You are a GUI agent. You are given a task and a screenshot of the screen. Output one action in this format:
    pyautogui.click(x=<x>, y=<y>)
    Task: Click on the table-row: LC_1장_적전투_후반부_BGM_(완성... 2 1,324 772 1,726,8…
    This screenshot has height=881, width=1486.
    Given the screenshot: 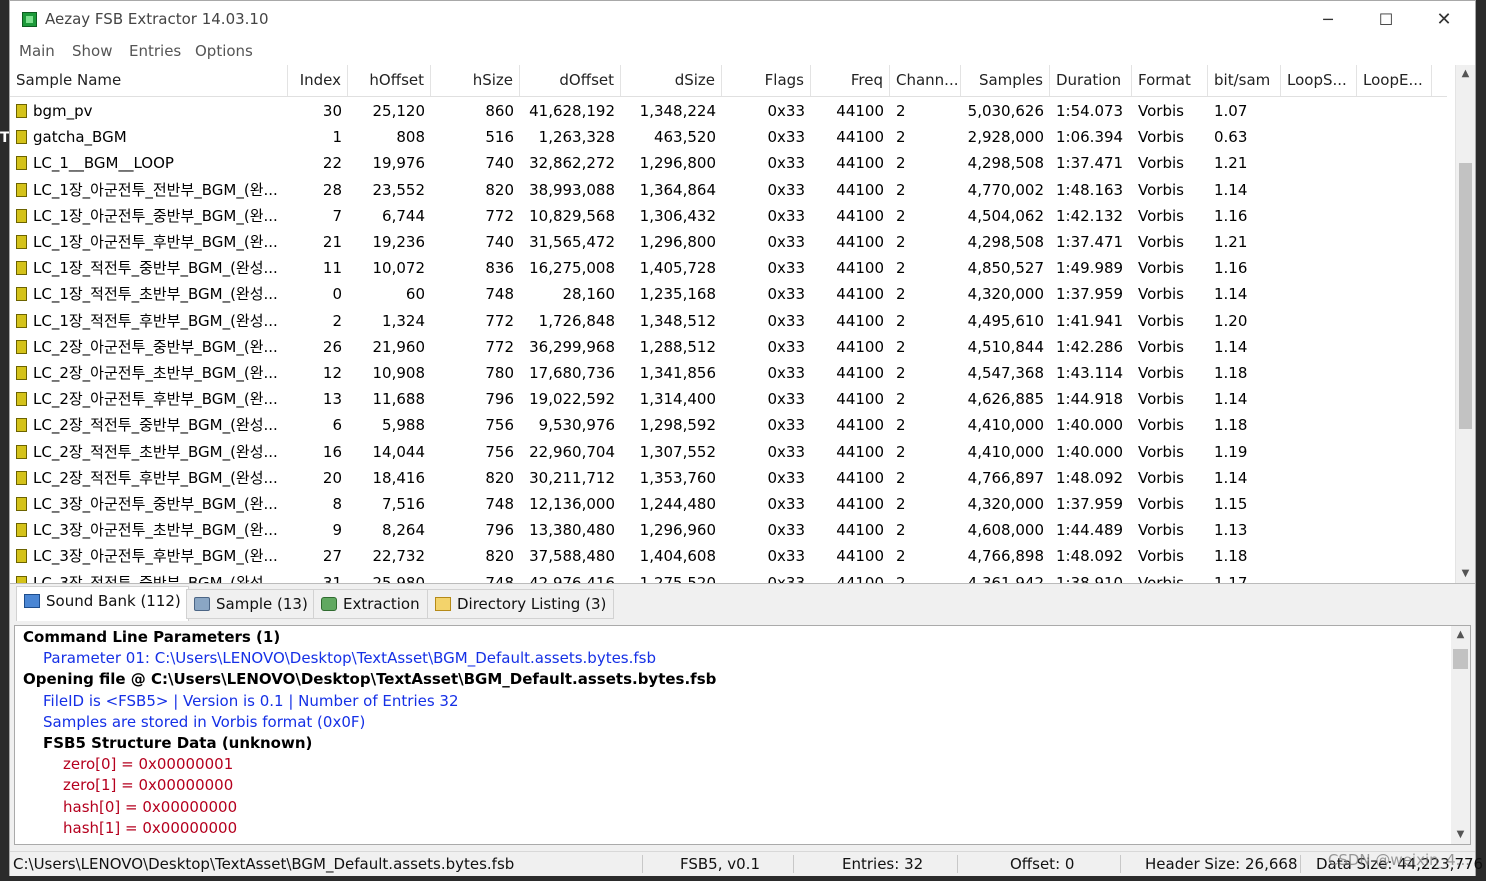 What is the action you would take?
    pyautogui.click(x=728, y=321)
    